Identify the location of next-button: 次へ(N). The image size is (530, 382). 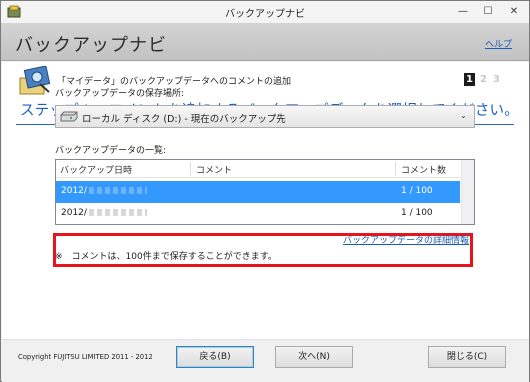
(314, 357).